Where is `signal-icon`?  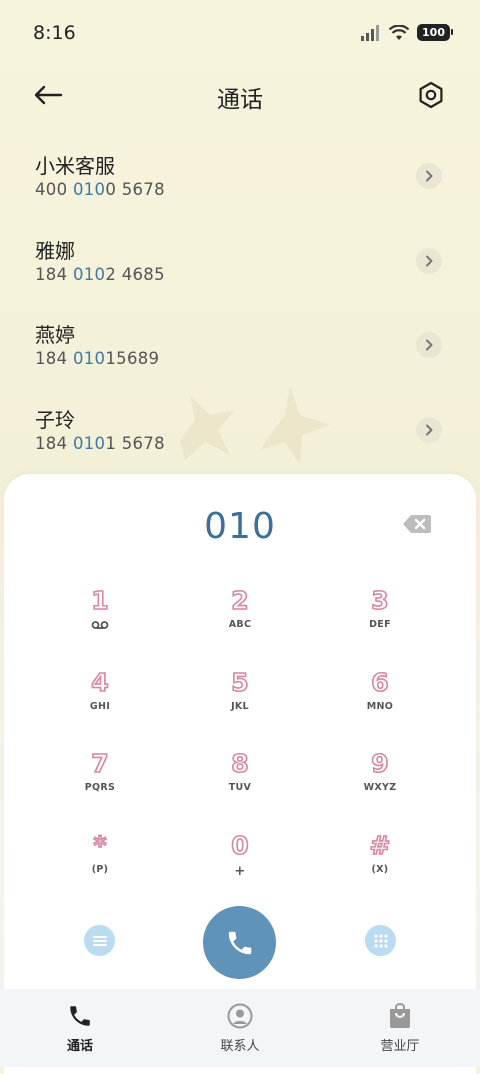
signal-icon is located at coordinates (370, 32).